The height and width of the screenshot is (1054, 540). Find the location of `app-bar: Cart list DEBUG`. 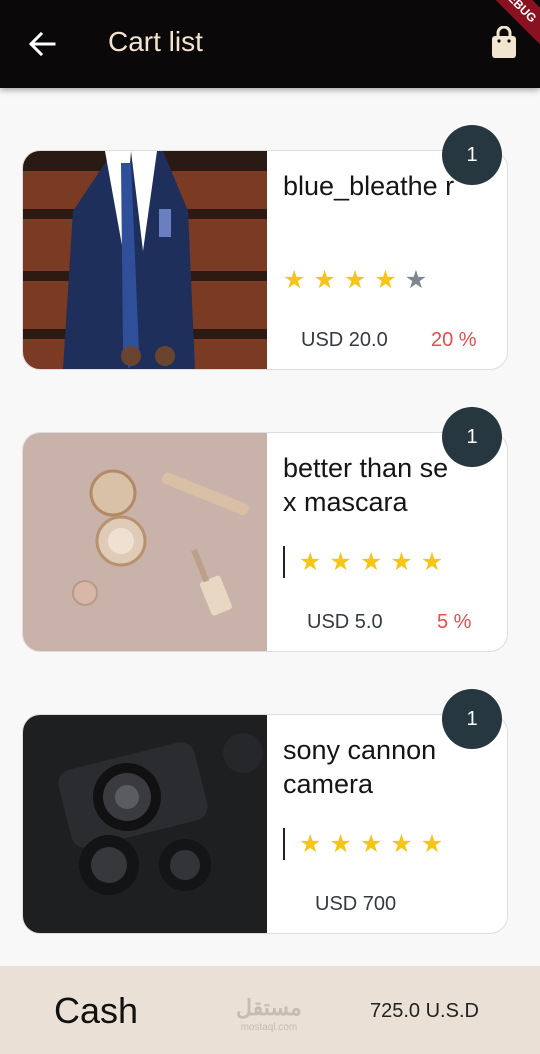

app-bar: Cart list DEBUG is located at coordinates (270, 44).